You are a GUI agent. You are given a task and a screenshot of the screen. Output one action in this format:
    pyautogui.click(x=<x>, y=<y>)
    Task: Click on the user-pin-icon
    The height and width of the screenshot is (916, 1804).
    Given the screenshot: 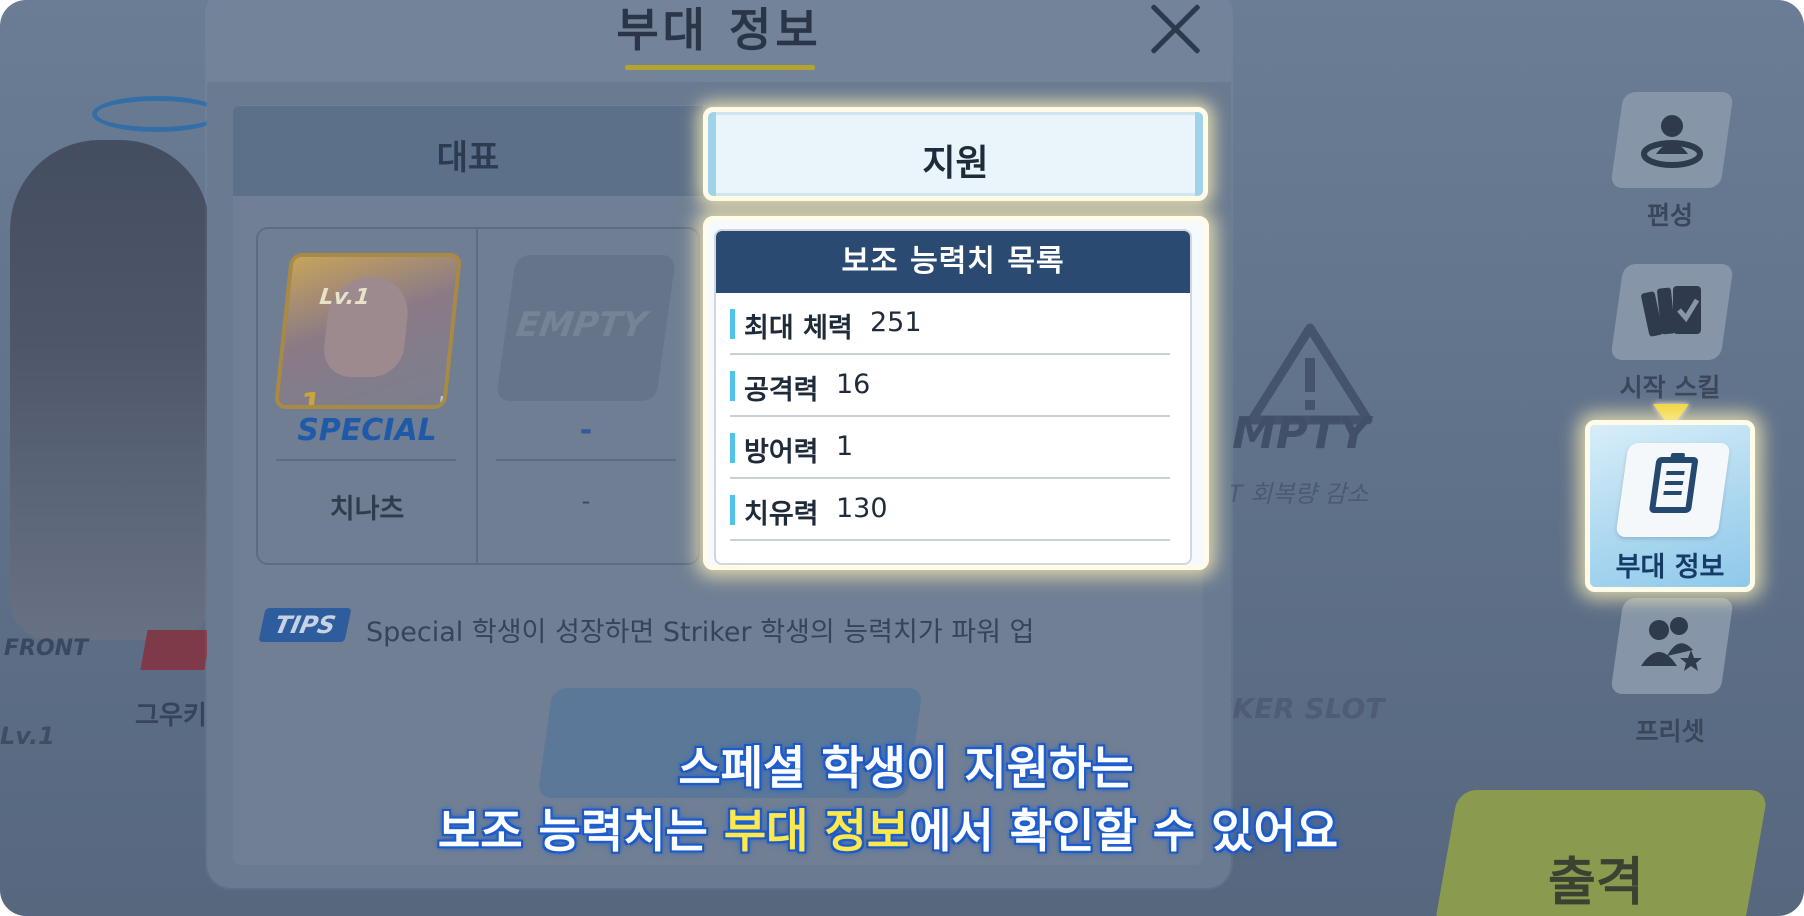 What is the action you would take?
    pyautogui.click(x=1672, y=145)
    